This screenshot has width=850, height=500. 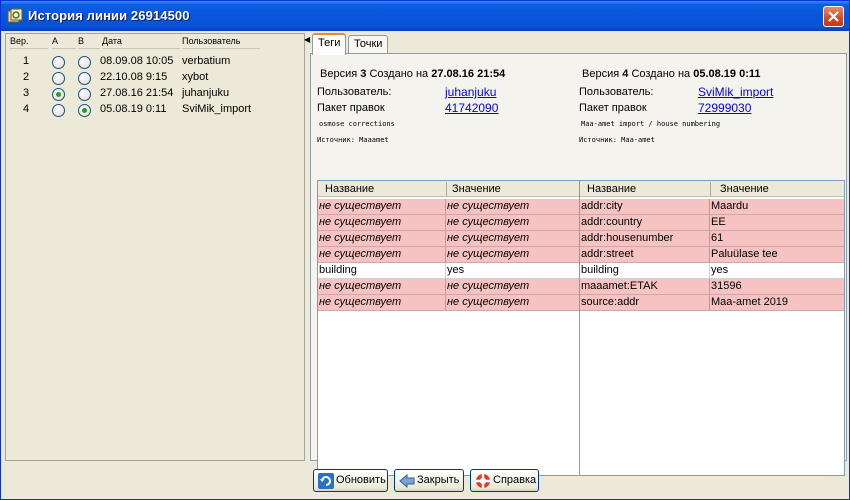 I want to click on close-window-button, so click(x=833, y=16).